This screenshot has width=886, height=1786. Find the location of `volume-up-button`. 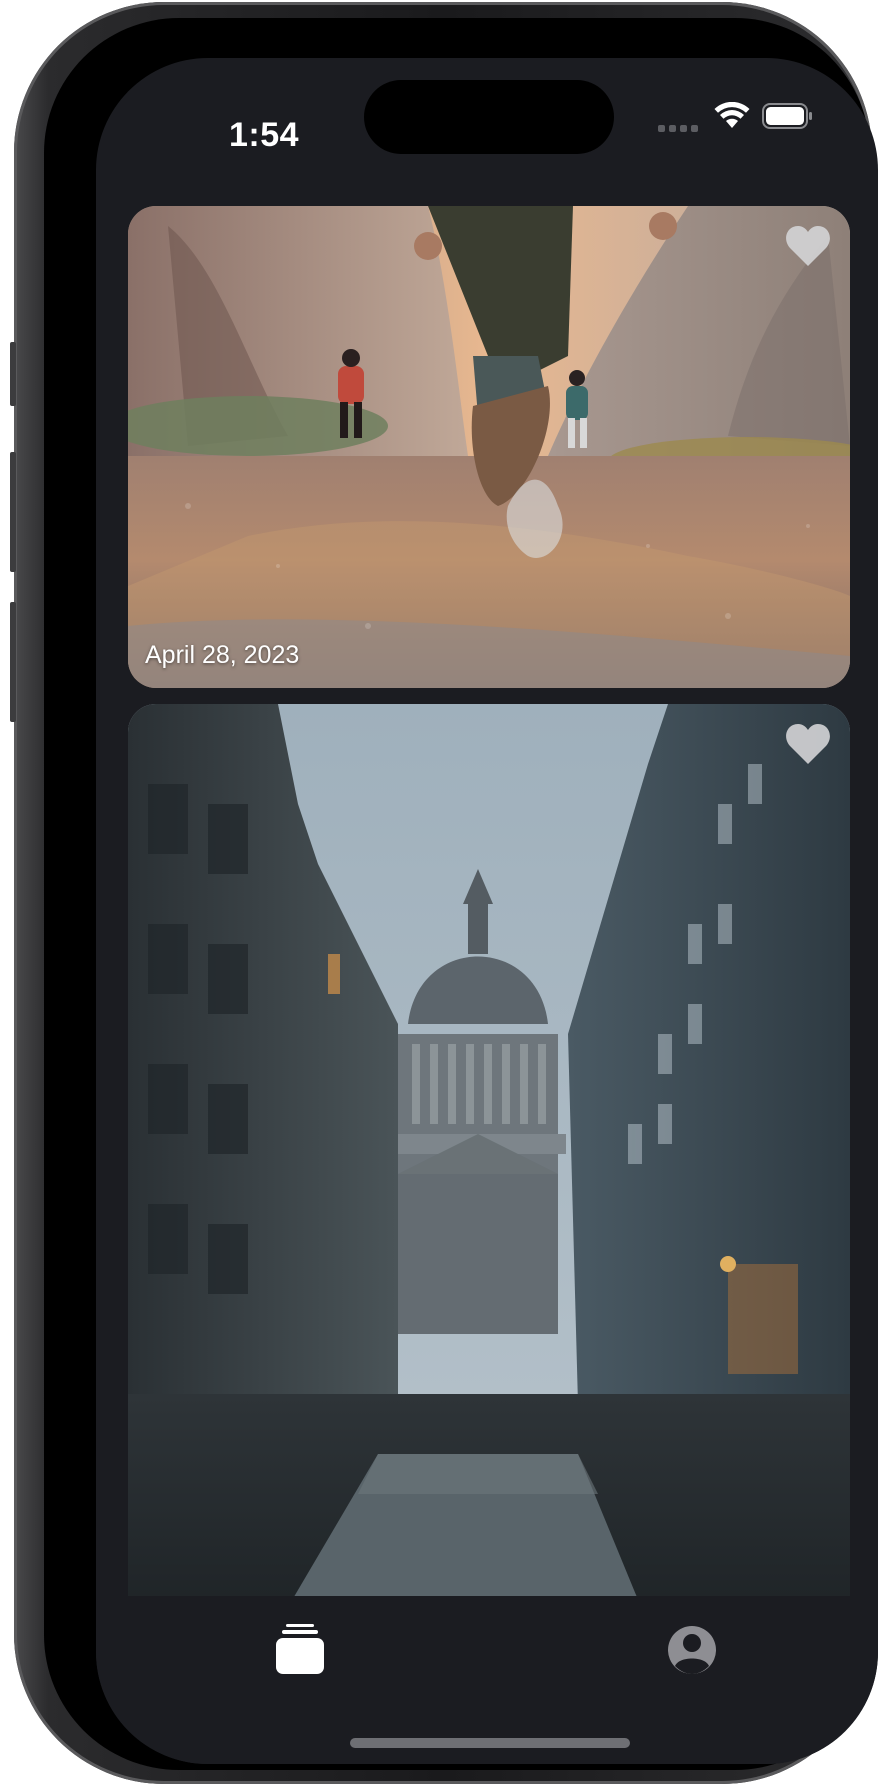

volume-up-button is located at coordinates (13, 512).